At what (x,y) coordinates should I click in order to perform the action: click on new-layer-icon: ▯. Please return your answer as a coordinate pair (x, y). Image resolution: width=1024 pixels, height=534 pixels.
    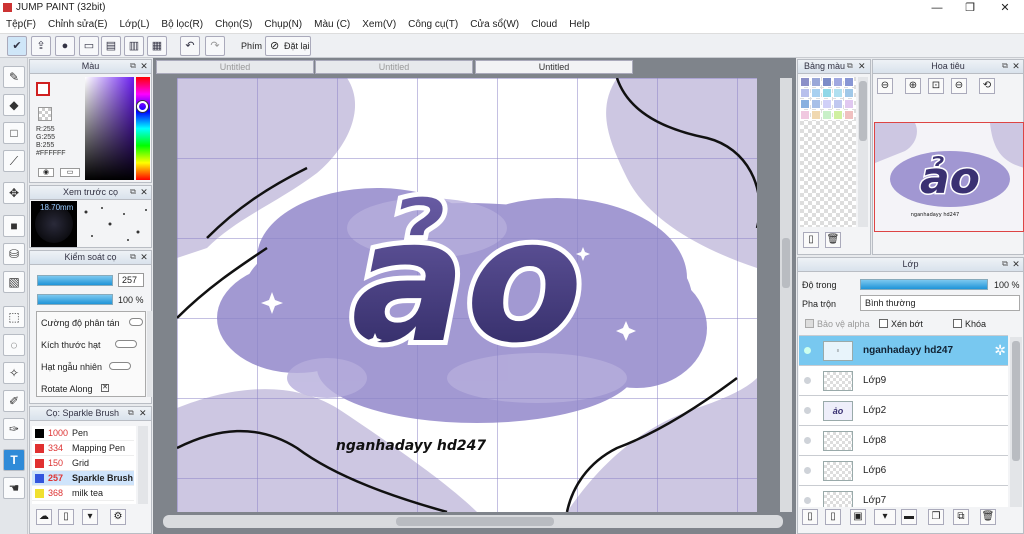
    Looking at the image, I should click on (810, 517).